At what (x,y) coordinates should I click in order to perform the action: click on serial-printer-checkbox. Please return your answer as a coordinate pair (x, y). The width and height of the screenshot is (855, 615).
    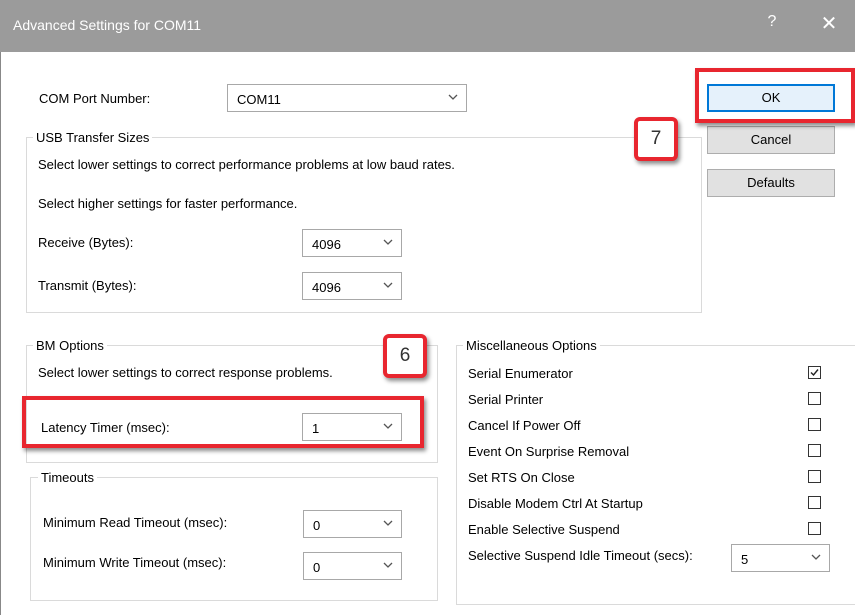
    Looking at the image, I should click on (814, 398).